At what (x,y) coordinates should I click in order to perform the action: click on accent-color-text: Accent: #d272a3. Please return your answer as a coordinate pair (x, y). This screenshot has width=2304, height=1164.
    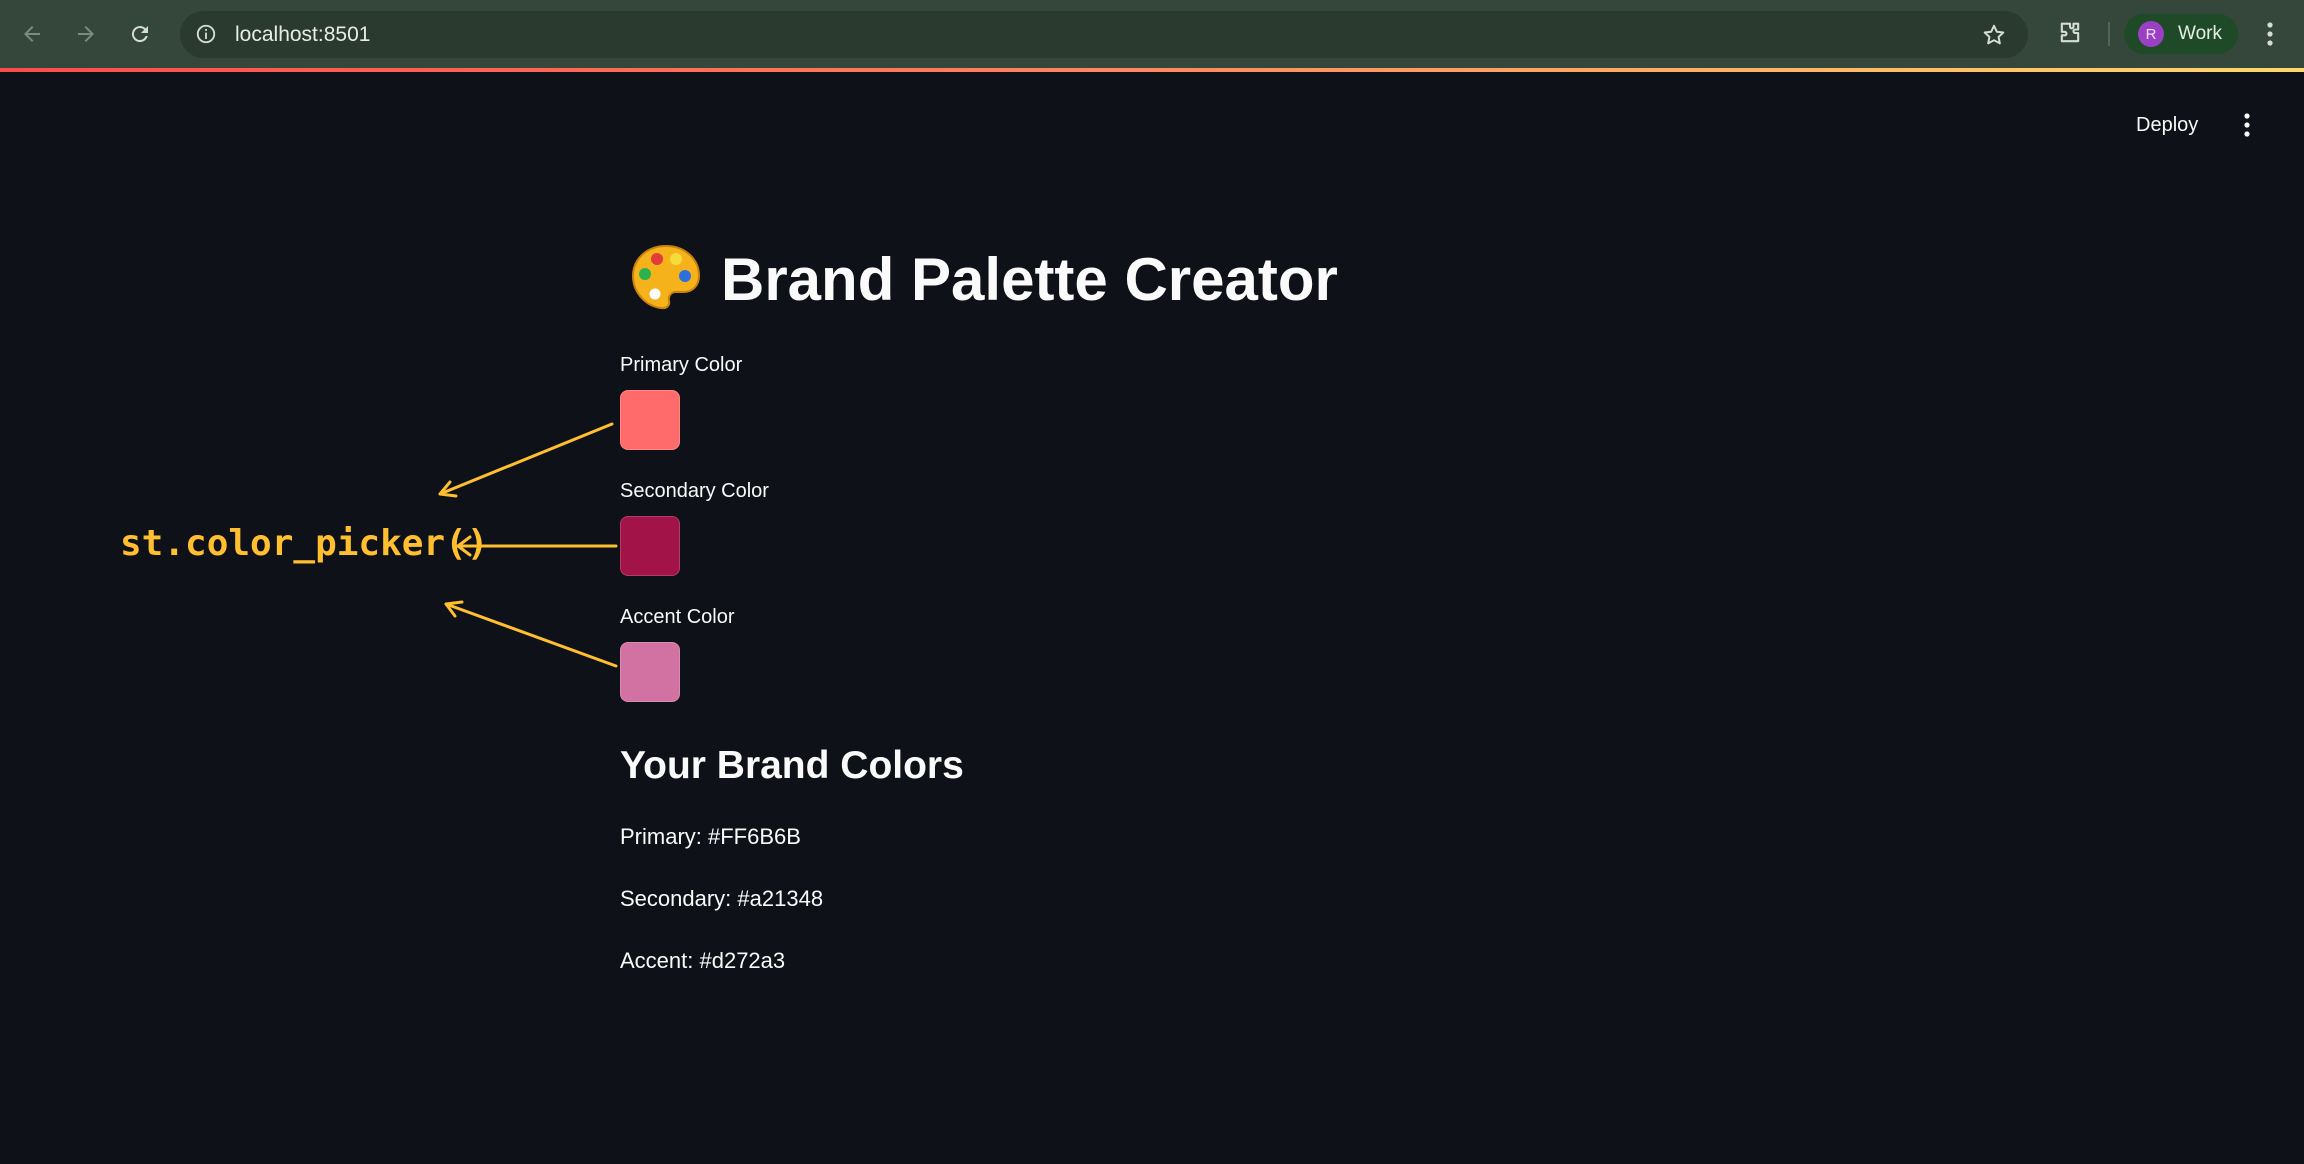
    Looking at the image, I should click on (703, 960).